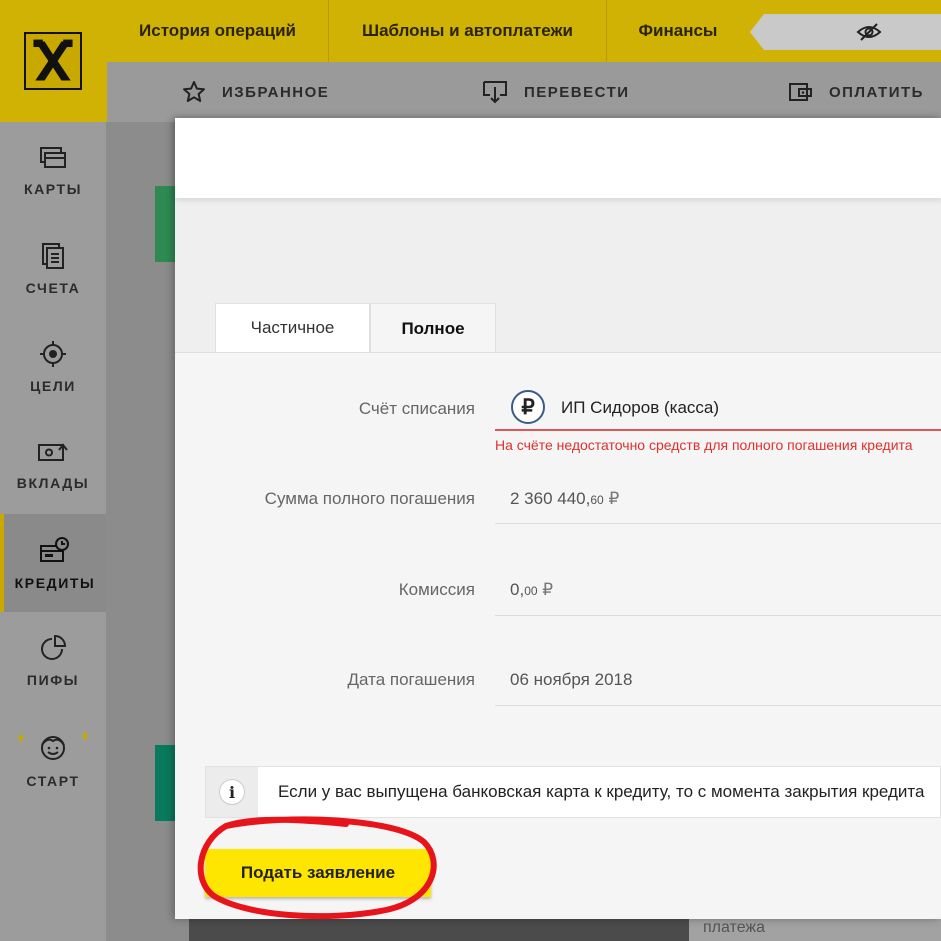 Image resolution: width=941 pixels, height=941 pixels. Describe the element at coordinates (433, 328) in the screenshot. I see `tab-full: Полное` at that location.